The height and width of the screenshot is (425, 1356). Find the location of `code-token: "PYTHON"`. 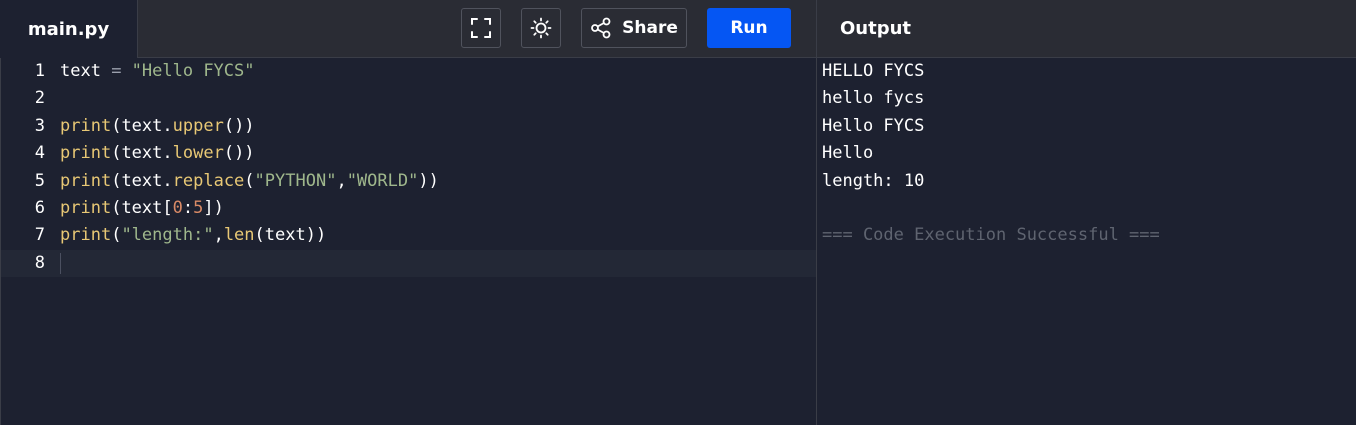

code-token: "PYTHON" is located at coordinates (295, 180).